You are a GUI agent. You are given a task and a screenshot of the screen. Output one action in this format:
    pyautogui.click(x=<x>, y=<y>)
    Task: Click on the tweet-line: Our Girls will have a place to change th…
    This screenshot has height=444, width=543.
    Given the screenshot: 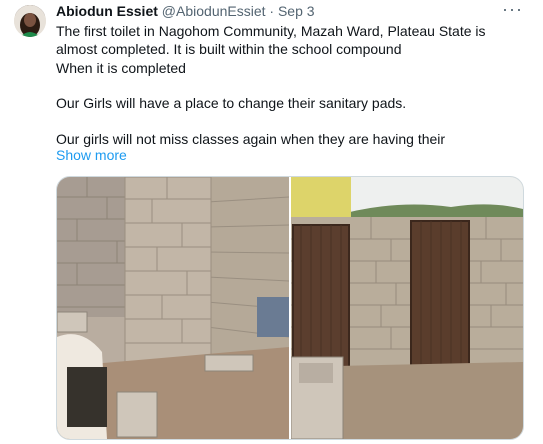 What is the action you would take?
    pyautogui.click(x=231, y=103)
    